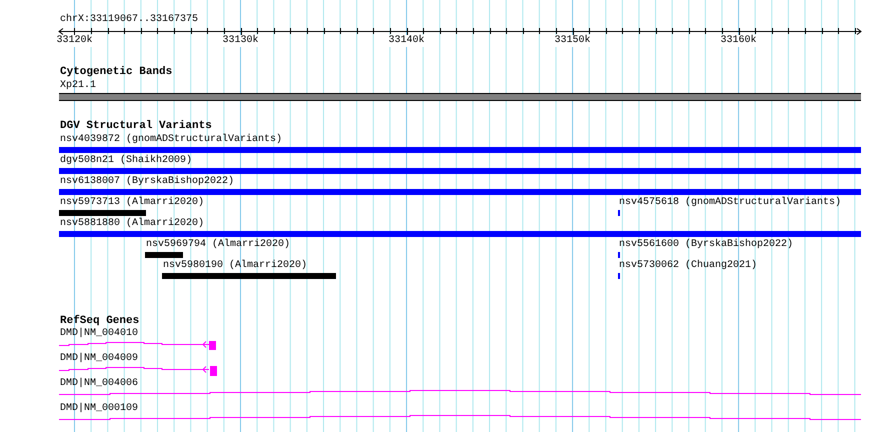 This screenshot has width=890, height=432. What do you see at coordinates (100, 321) in the screenshot?
I see `track-title: RefSeq Genes` at bounding box center [100, 321].